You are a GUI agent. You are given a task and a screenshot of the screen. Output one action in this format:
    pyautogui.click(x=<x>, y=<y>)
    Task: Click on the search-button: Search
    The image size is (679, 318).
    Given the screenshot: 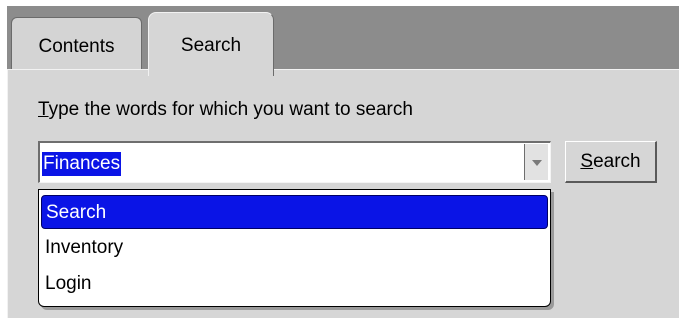 What is the action you would take?
    pyautogui.click(x=611, y=162)
    